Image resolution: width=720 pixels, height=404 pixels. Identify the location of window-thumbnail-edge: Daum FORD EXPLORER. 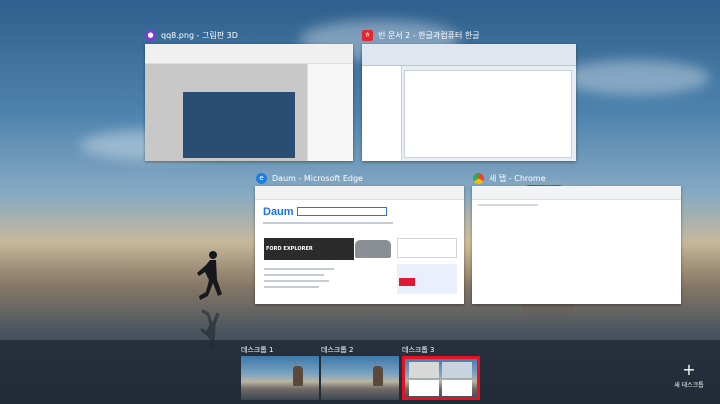
(359, 245).